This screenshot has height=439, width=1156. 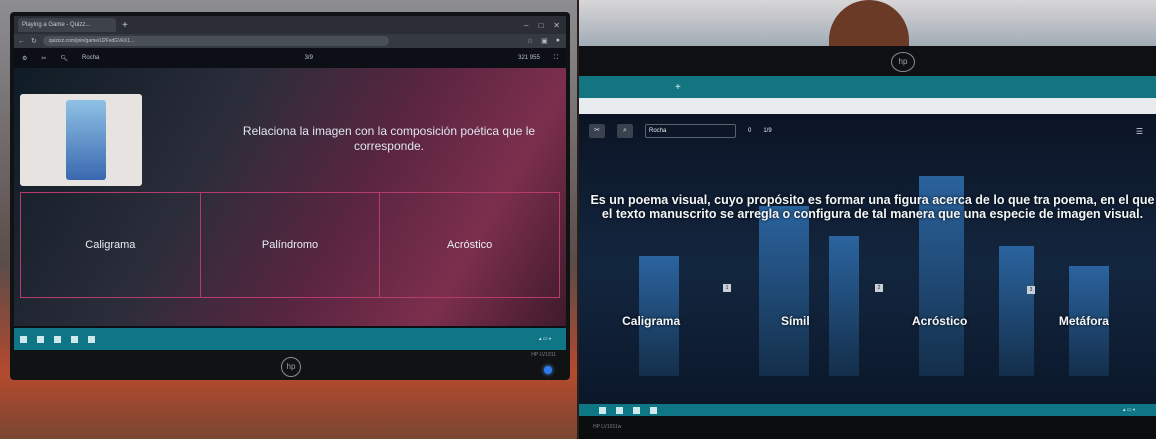 What do you see at coordinates (727, 288) in the screenshot?
I see `option-number-1: 1` at bounding box center [727, 288].